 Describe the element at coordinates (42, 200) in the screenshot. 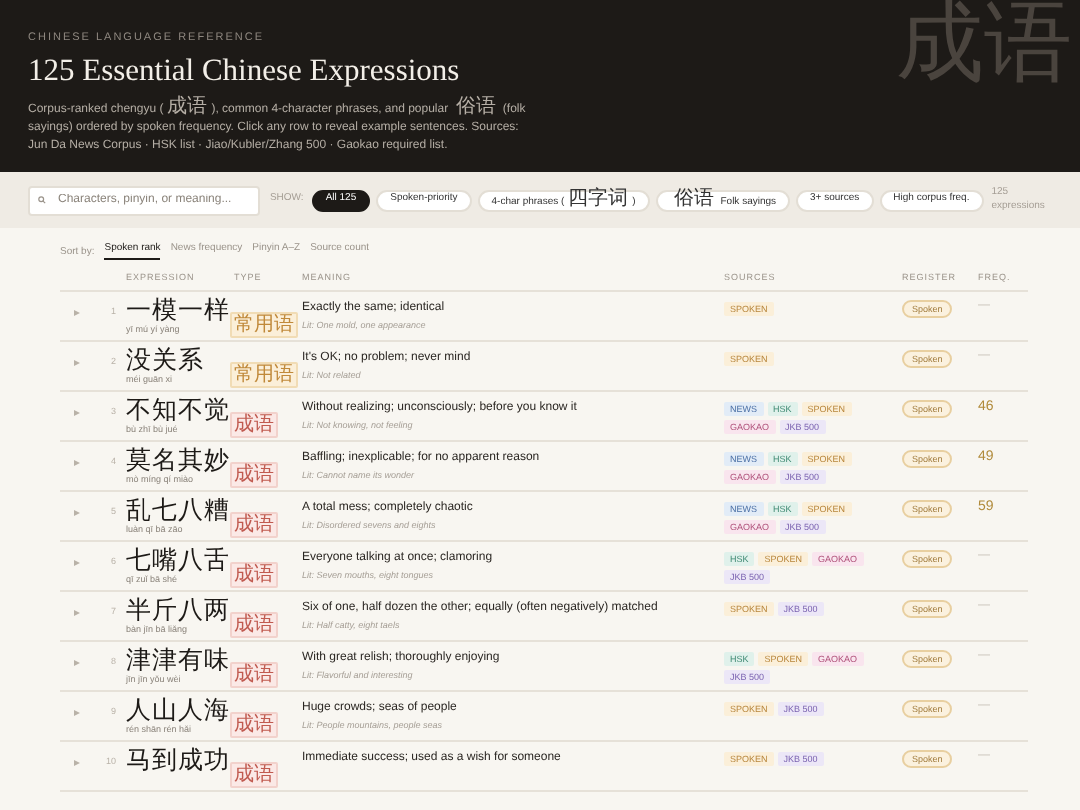

I see `search-icon` at that location.